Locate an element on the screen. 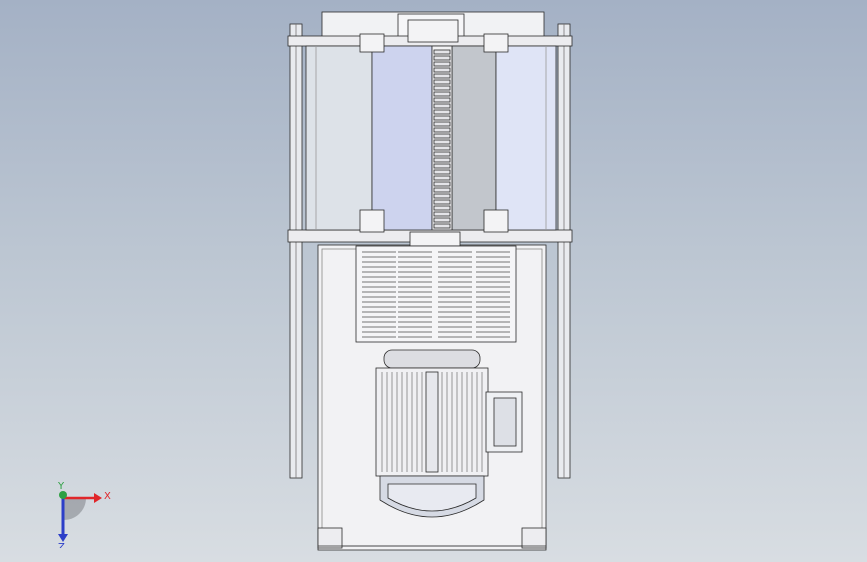 The image size is (867, 562). view-orientation-triad: X Y Z is located at coordinates (84, 515).